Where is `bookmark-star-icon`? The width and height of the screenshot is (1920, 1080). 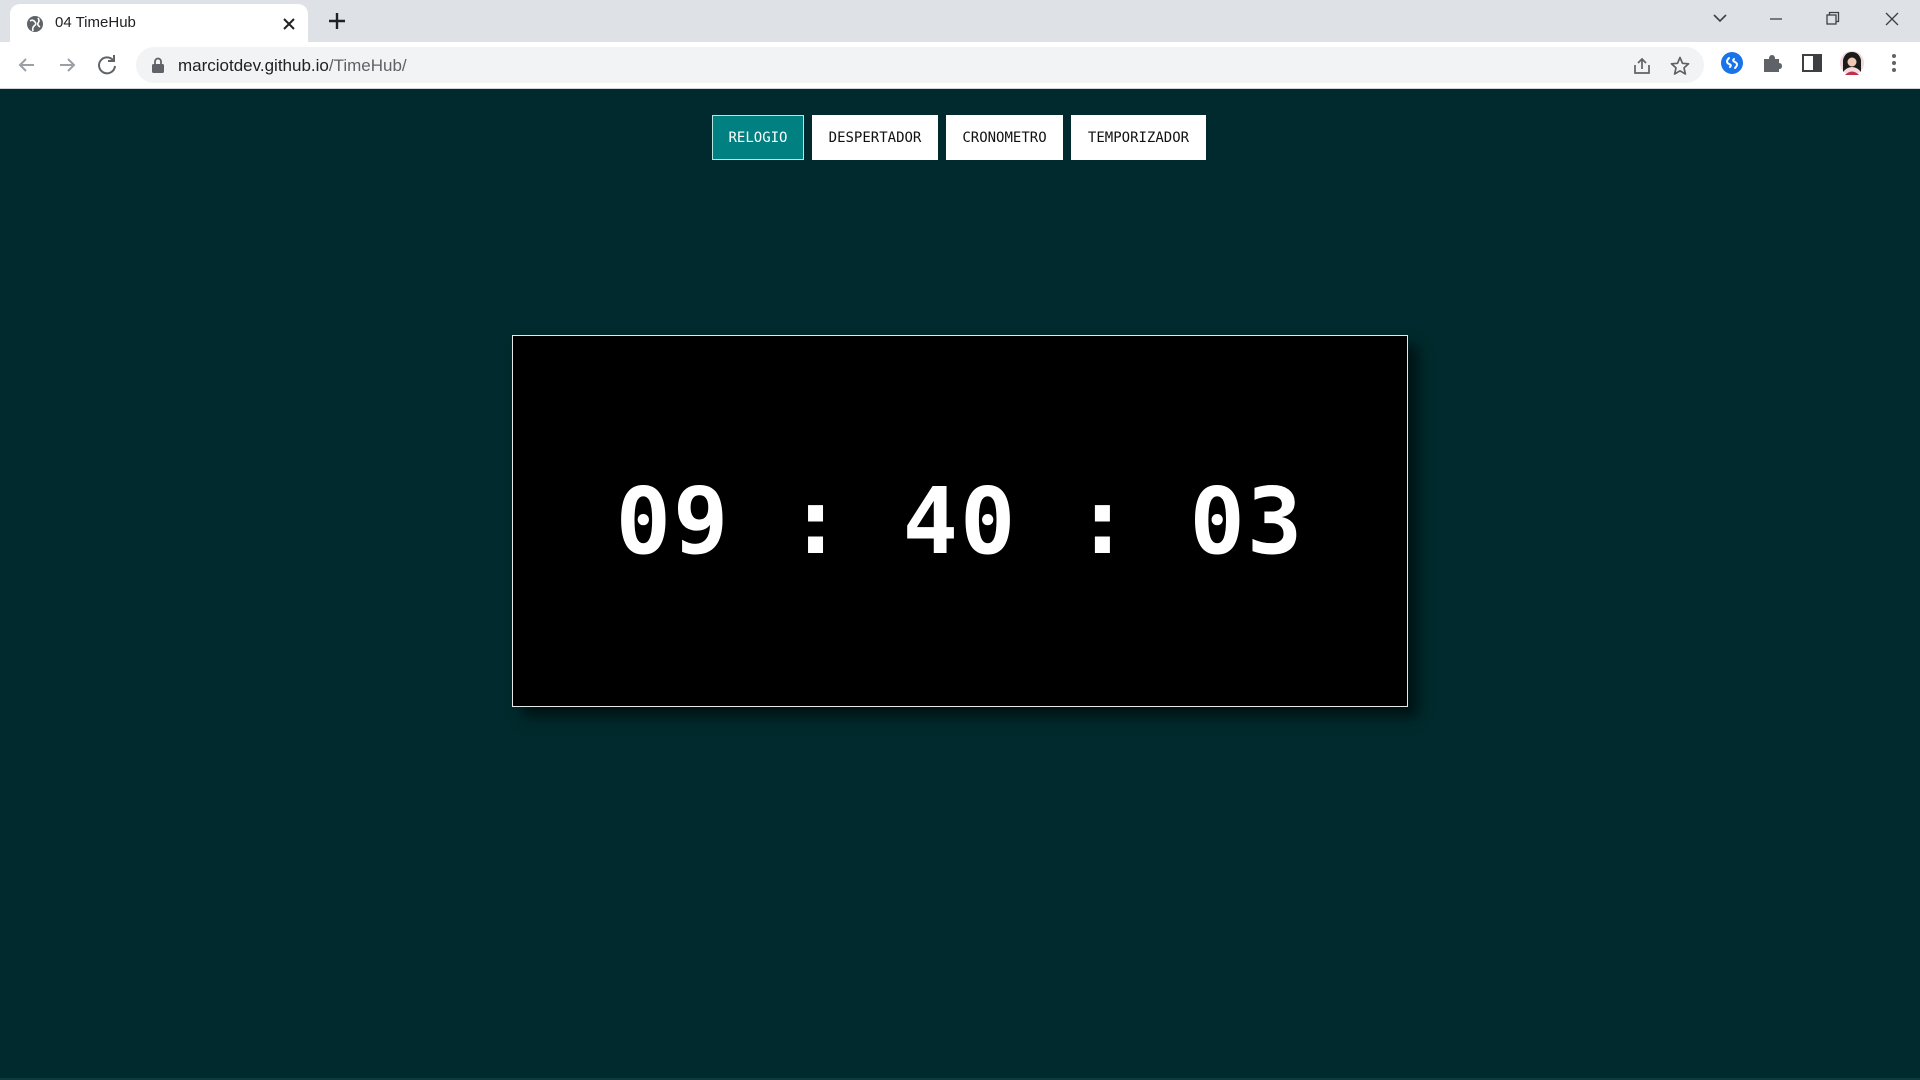
bookmark-star-icon is located at coordinates (1680, 66).